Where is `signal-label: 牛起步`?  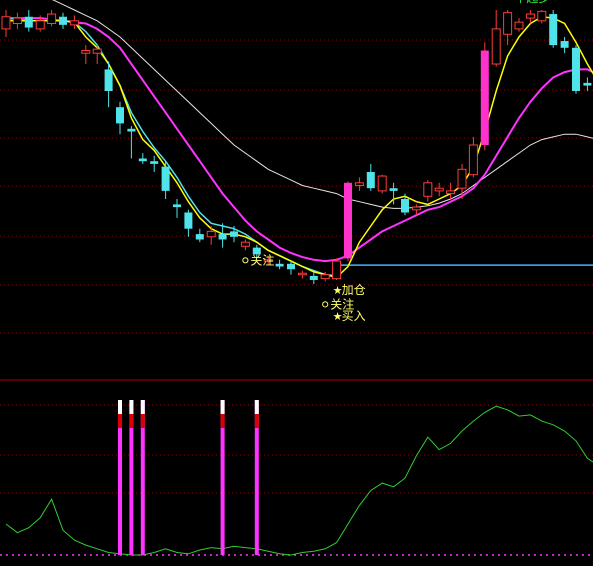
signal-label: 牛起步 is located at coordinates (532, 2).